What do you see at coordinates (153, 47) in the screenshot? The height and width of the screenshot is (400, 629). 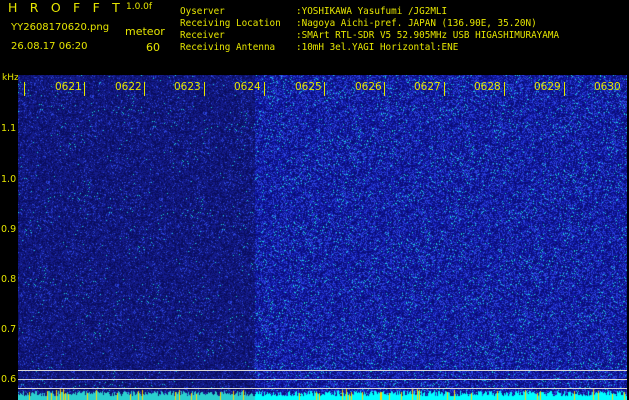 I see `meteor-count: 60` at bounding box center [153, 47].